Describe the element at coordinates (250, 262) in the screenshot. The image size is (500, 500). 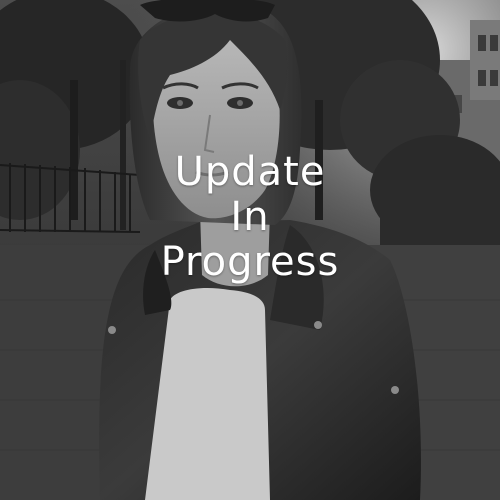
I see `status-line-3: Progress` at that location.